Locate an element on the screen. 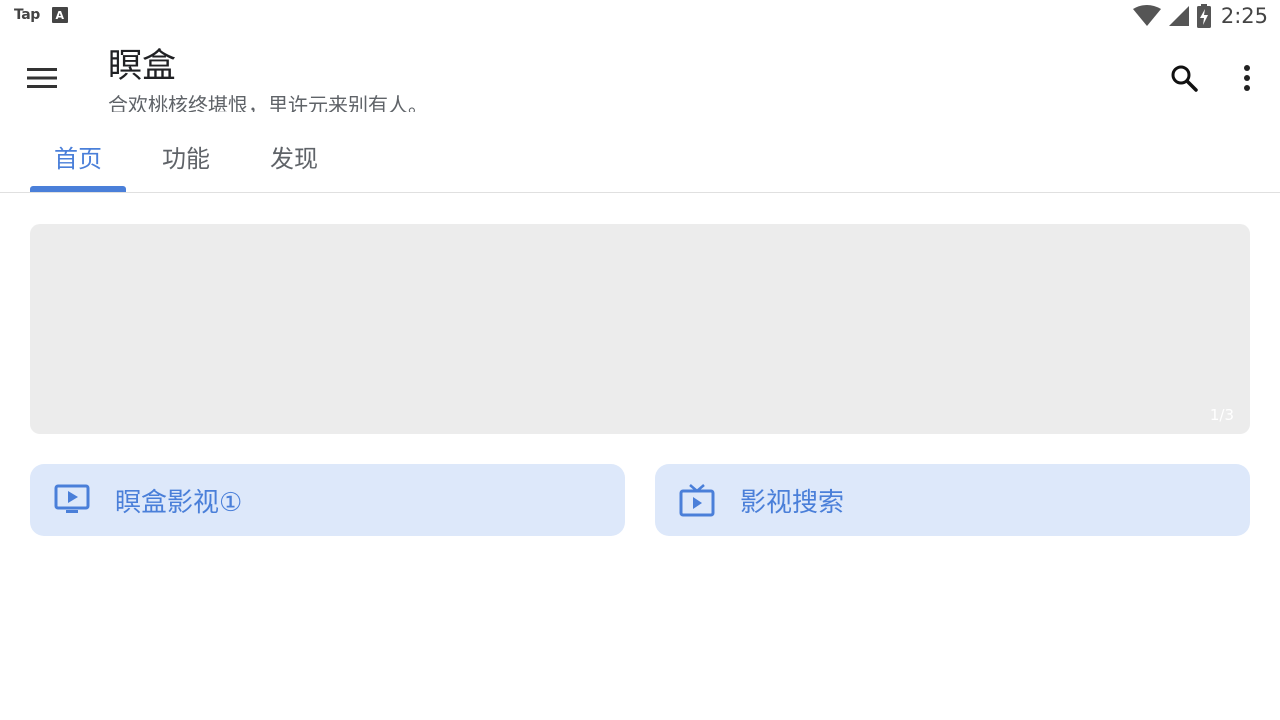 This screenshot has width=1280, height=720. status-app-label: Tap is located at coordinates (27, 15).